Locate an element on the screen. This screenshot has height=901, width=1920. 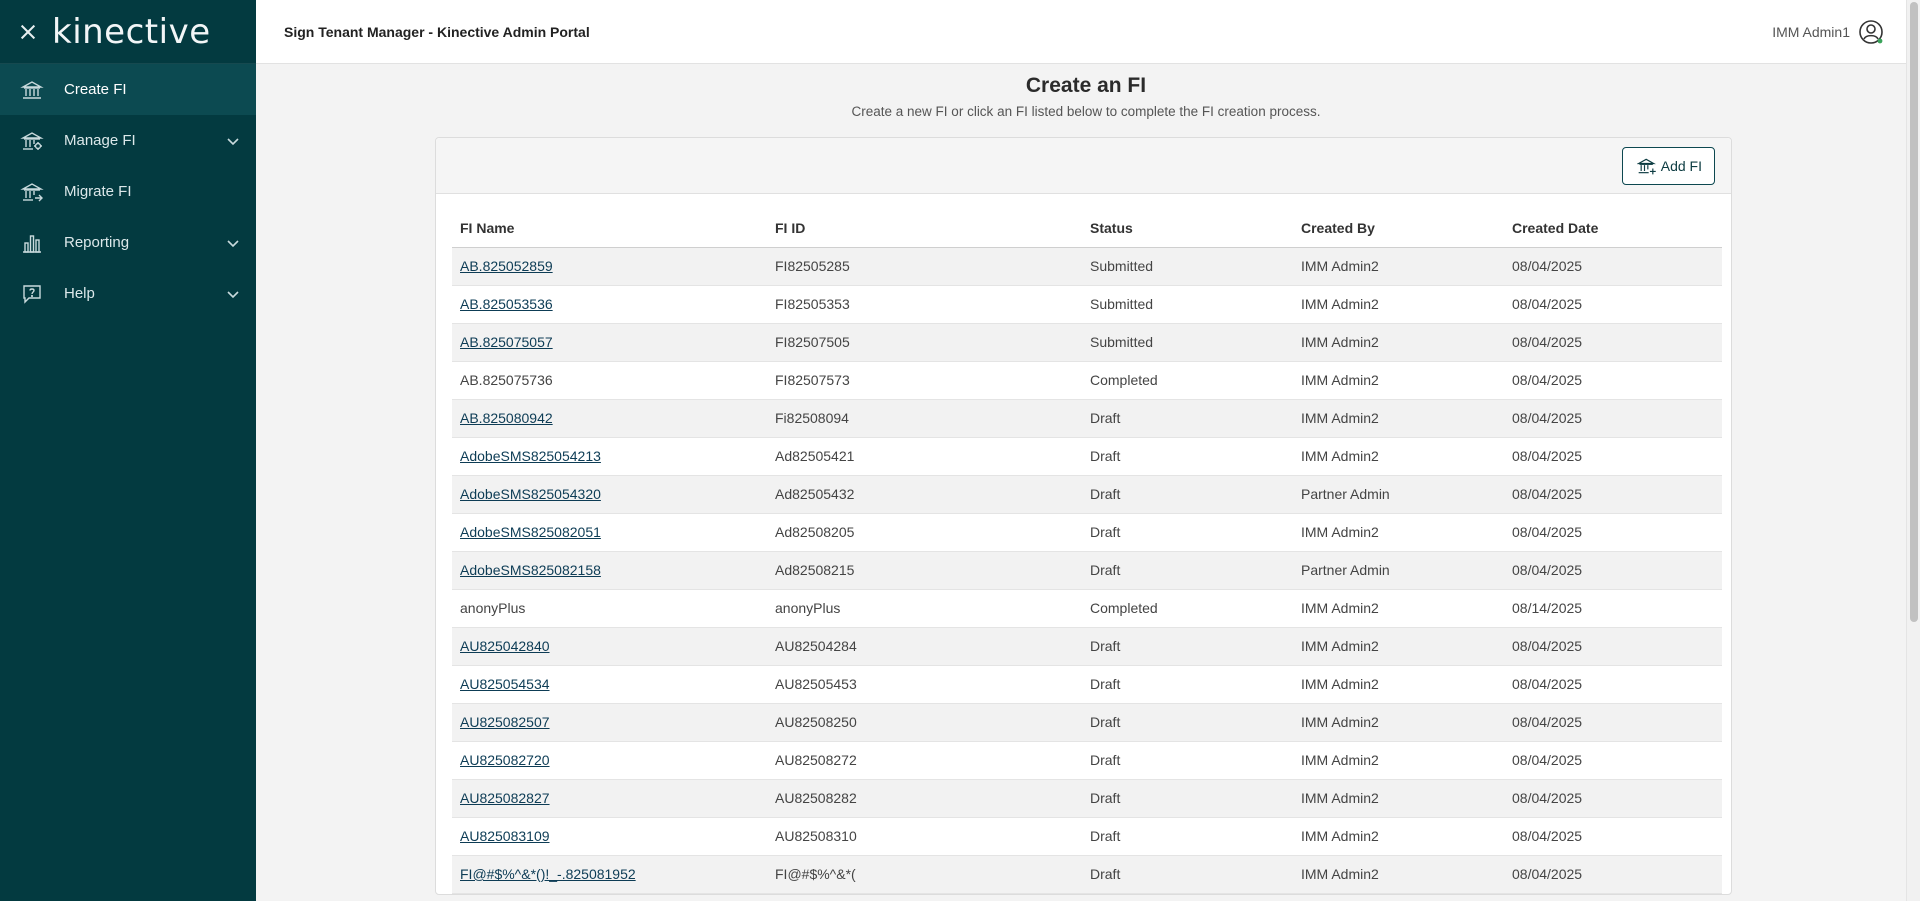
page-scrollbar is located at coordinates (1913, 450).